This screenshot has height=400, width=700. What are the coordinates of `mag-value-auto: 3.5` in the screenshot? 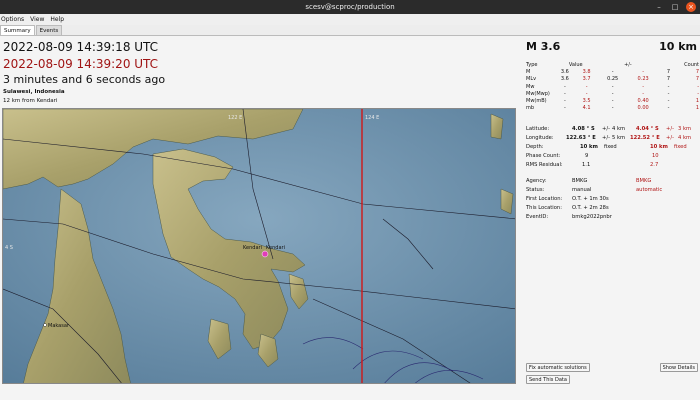 It's located at (586, 101).